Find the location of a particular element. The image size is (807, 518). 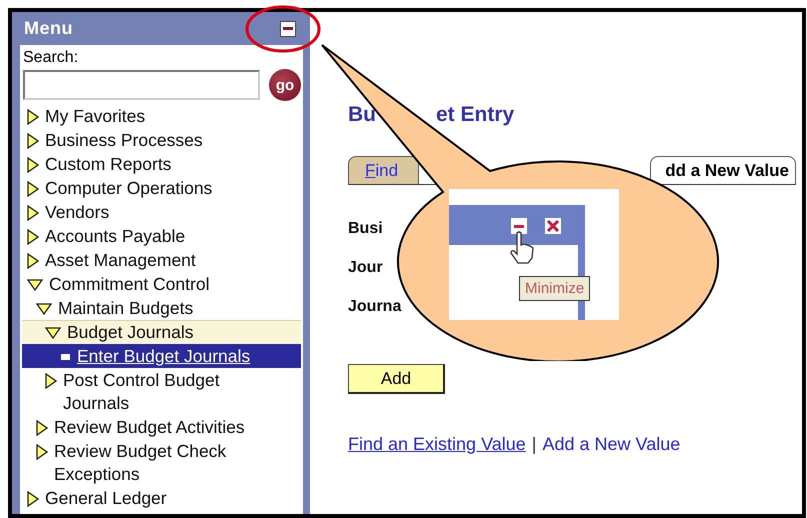

menu-item: Custom Reports is located at coordinates (118, 164).